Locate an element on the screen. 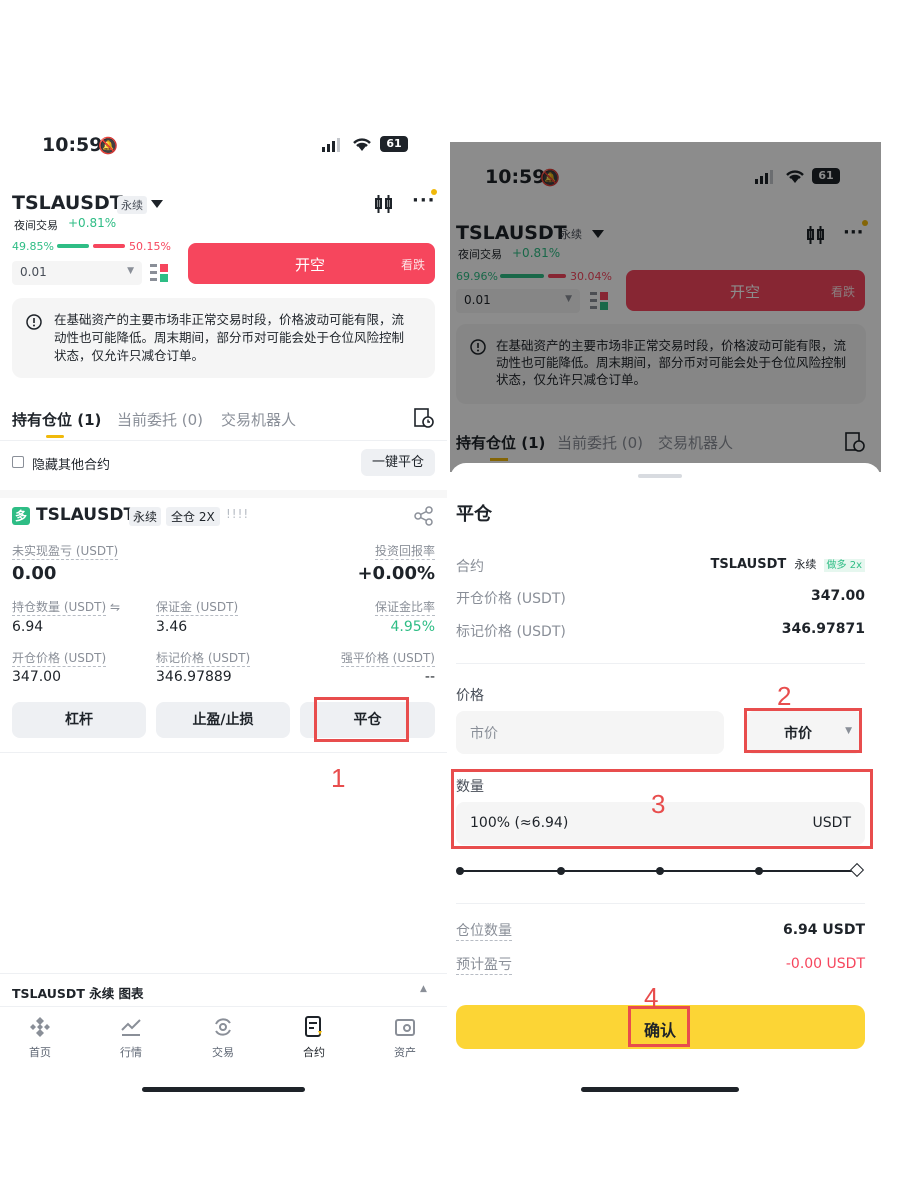 This screenshot has width=900, height=1200. contract-perp: 永续 is located at coordinates (805, 564).